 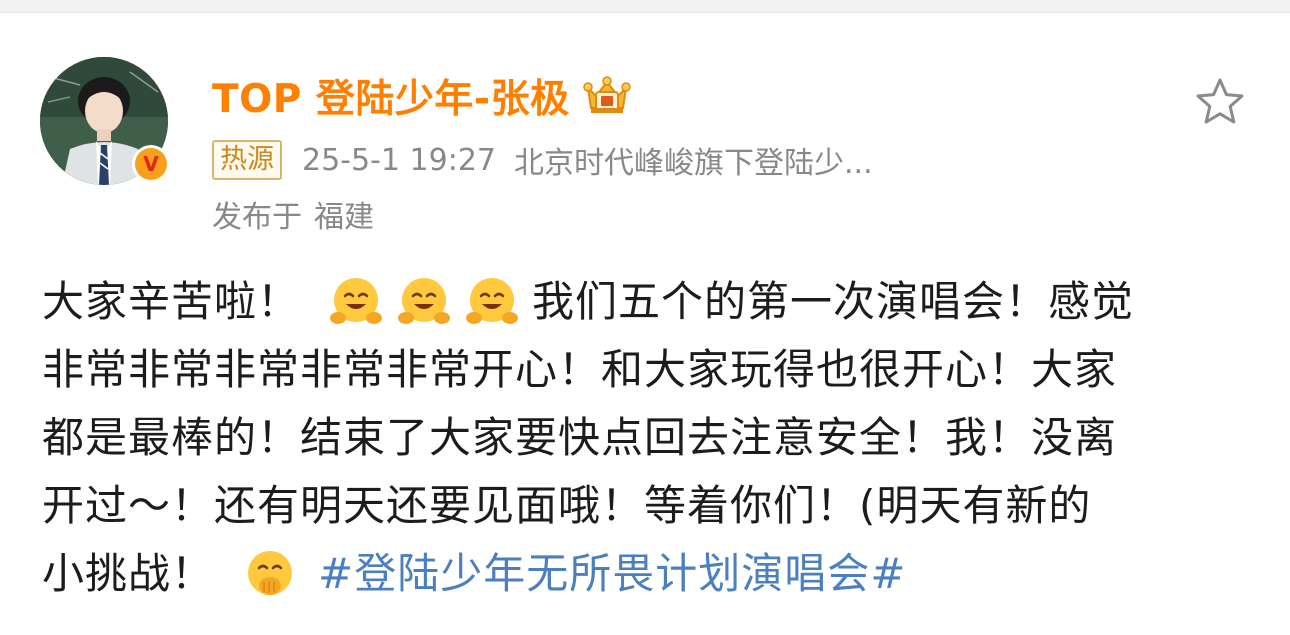 I want to click on author-name: TOP 登陆少年-张极, so click(x=391, y=96).